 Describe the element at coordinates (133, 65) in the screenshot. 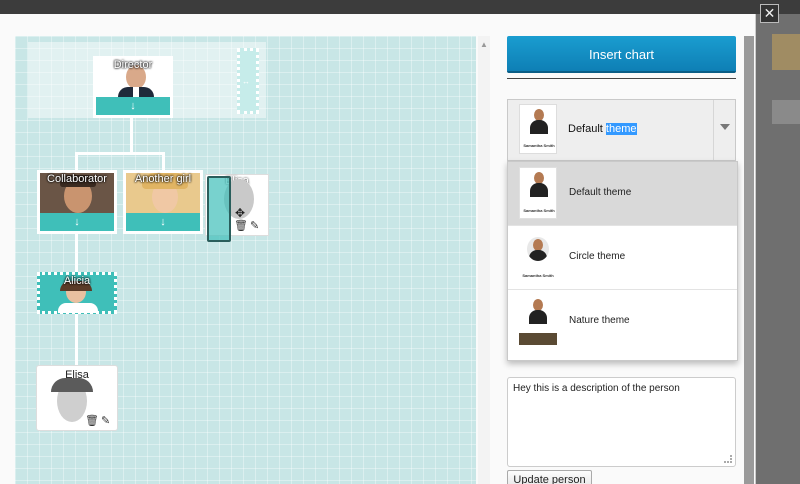

I see `node-name: Director` at that location.